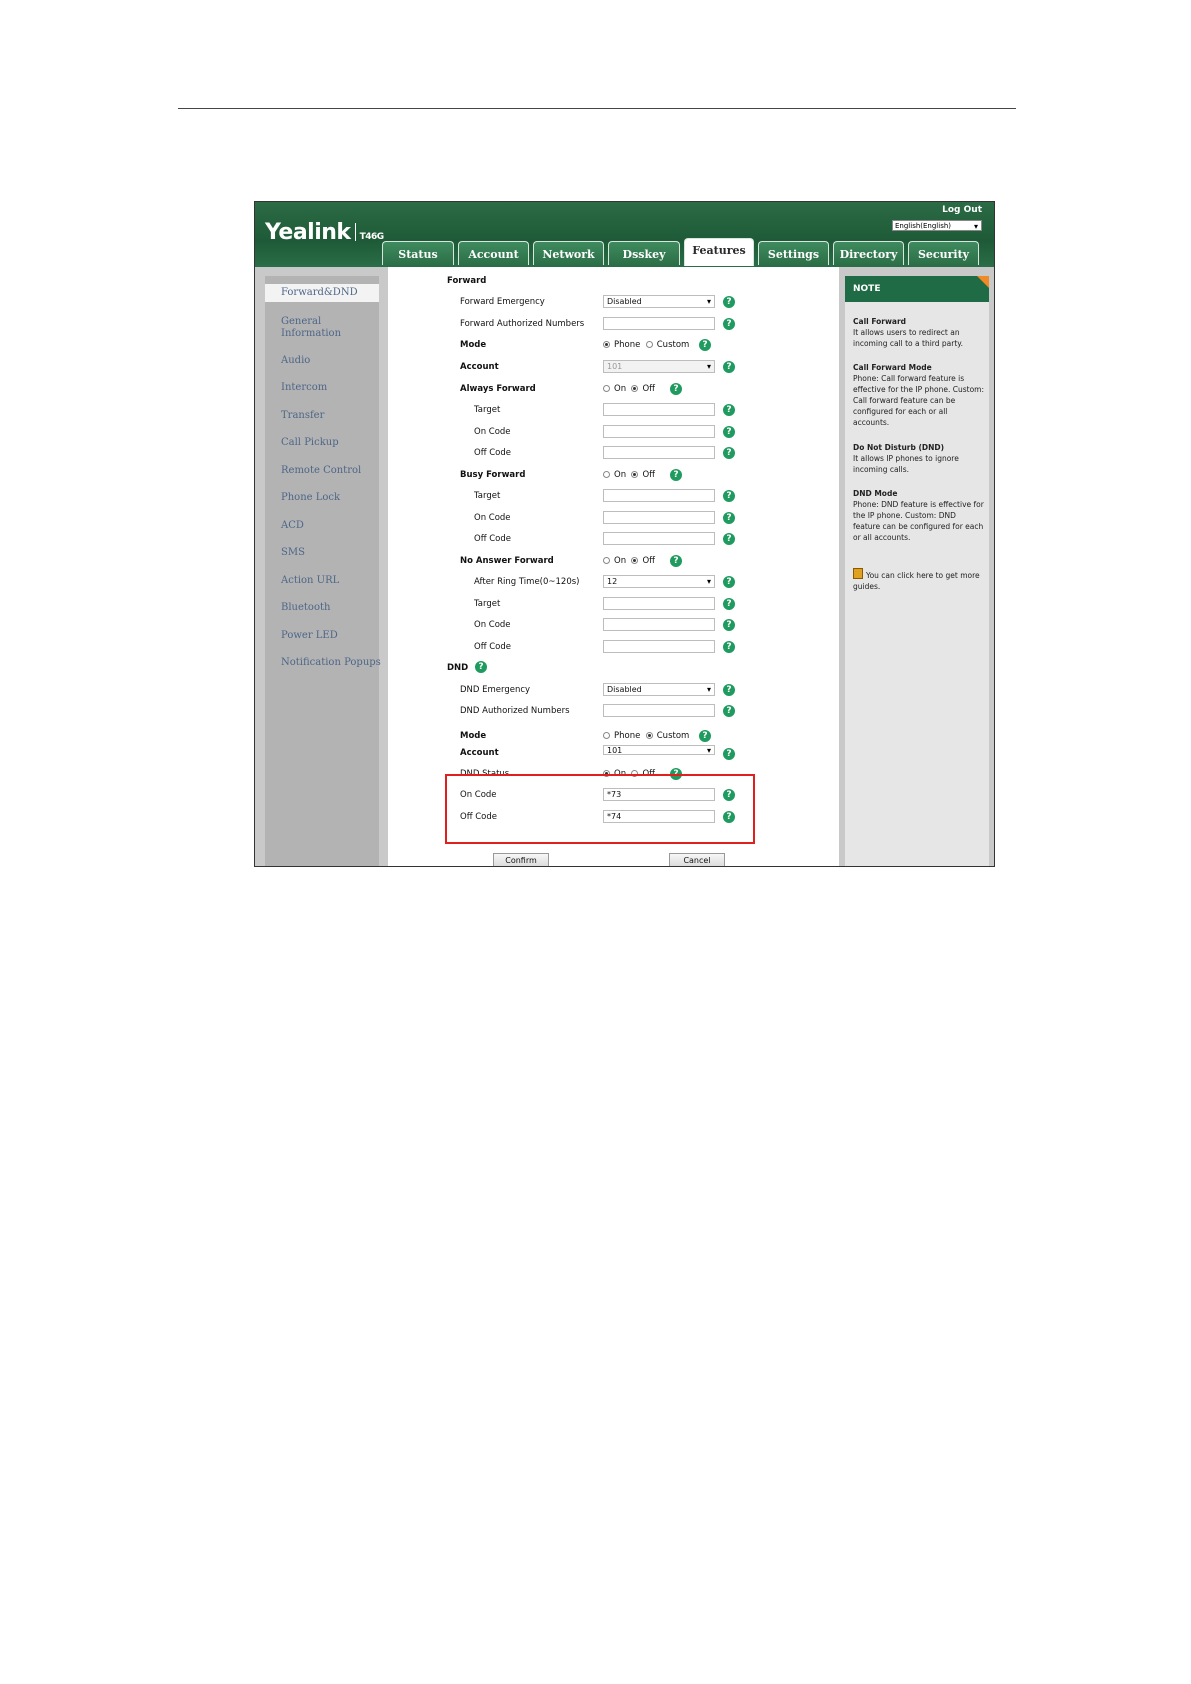  I want to click on tab-account: Account, so click(493, 253).